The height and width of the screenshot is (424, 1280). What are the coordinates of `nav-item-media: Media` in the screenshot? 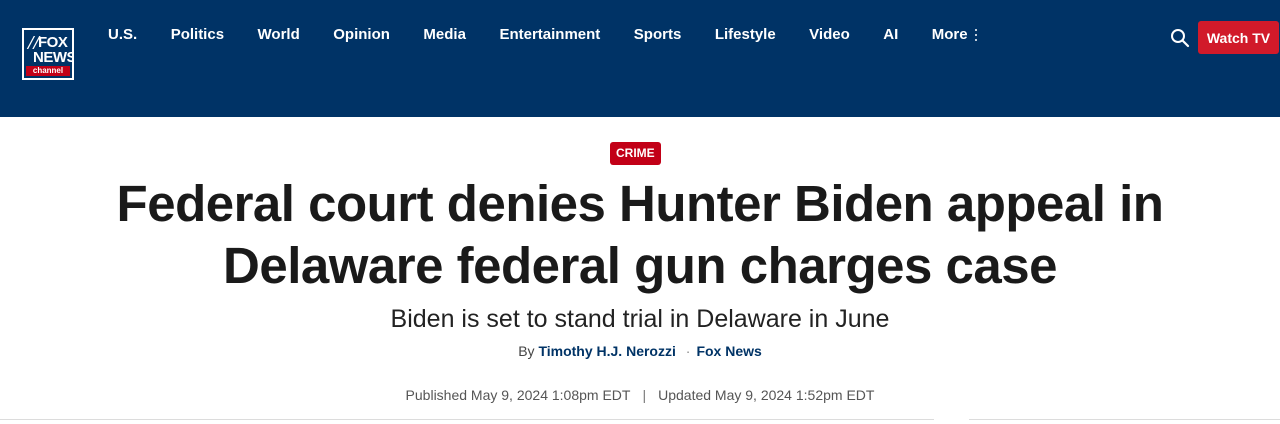 It's located at (444, 35).